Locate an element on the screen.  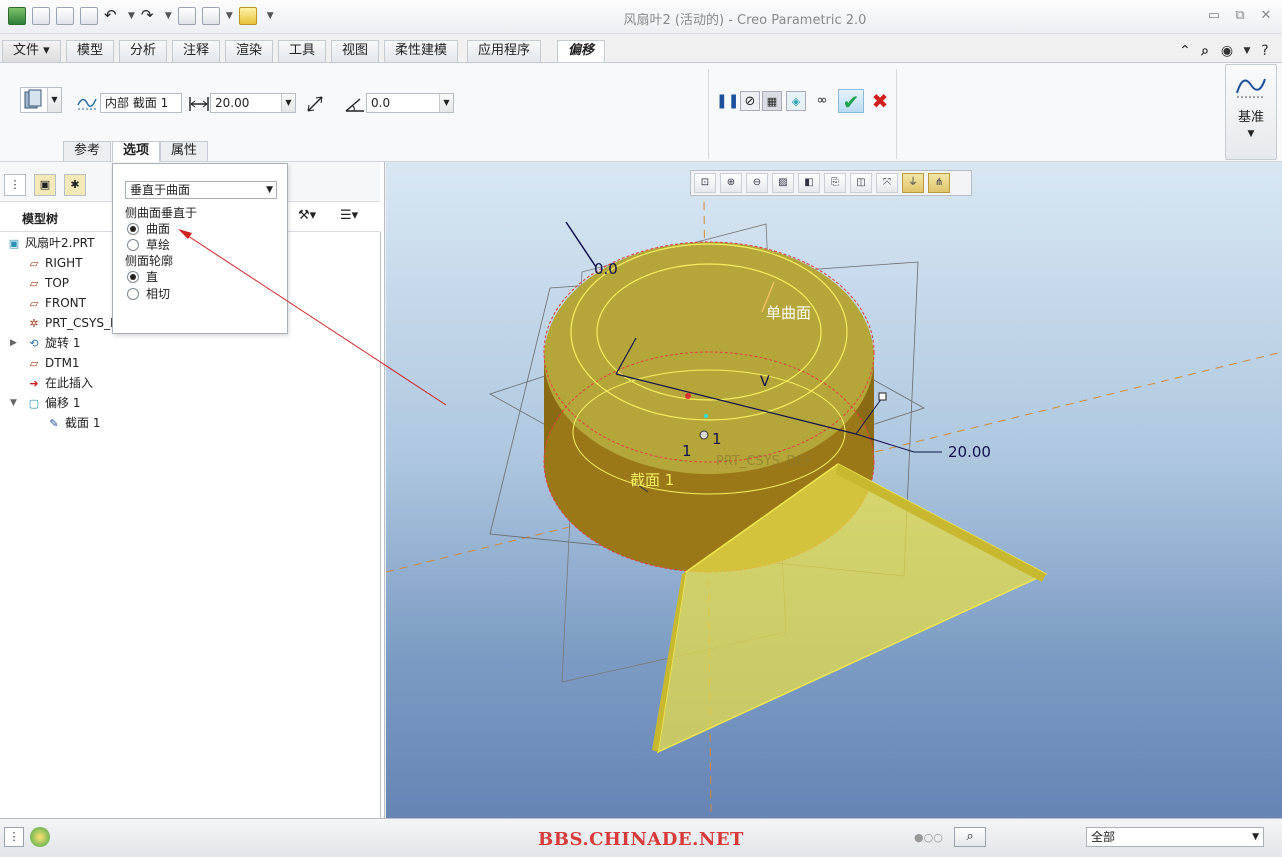
radio-label: 相切 is located at coordinates (158, 294).